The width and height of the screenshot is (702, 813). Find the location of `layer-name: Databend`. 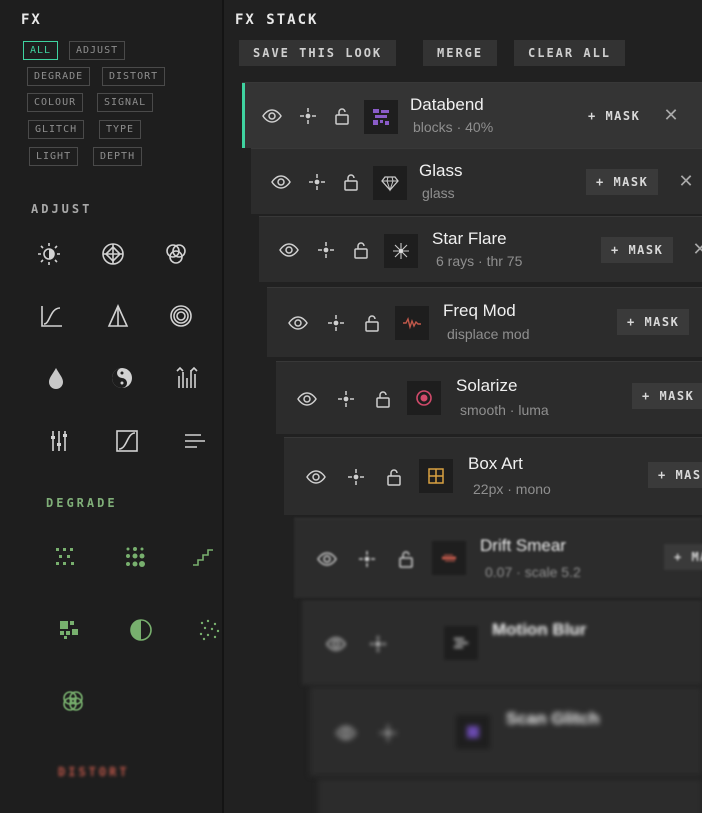

layer-name: Databend is located at coordinates (447, 104).